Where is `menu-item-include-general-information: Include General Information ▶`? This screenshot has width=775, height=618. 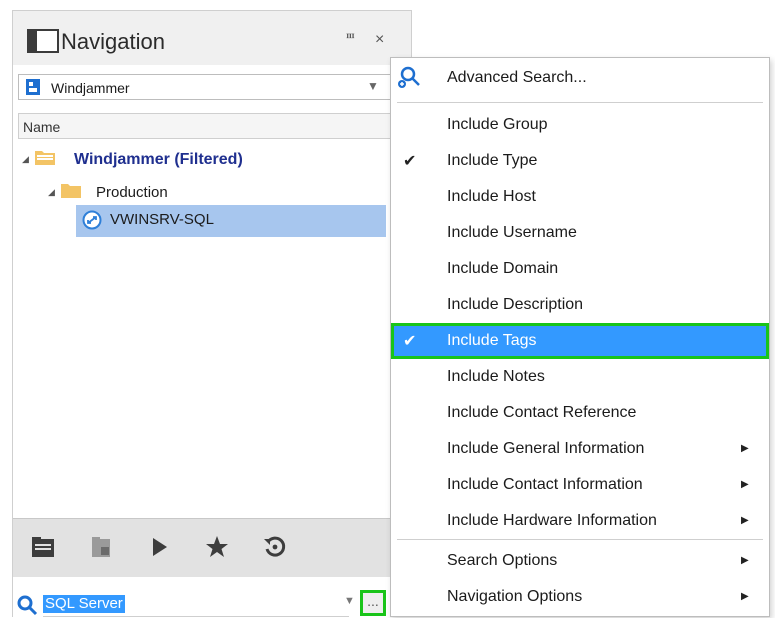
menu-item-include-general-information: Include General Information ▶ is located at coordinates (580, 449).